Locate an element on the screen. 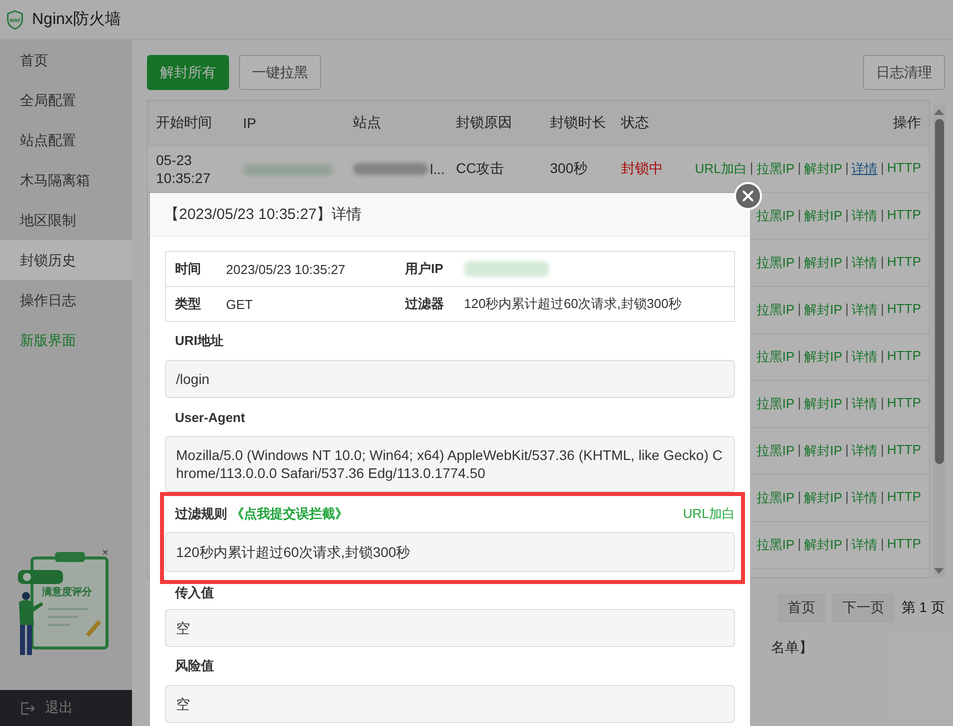 This screenshot has width=953, height=726. column-header: 封锁原因 is located at coordinates (484, 123).